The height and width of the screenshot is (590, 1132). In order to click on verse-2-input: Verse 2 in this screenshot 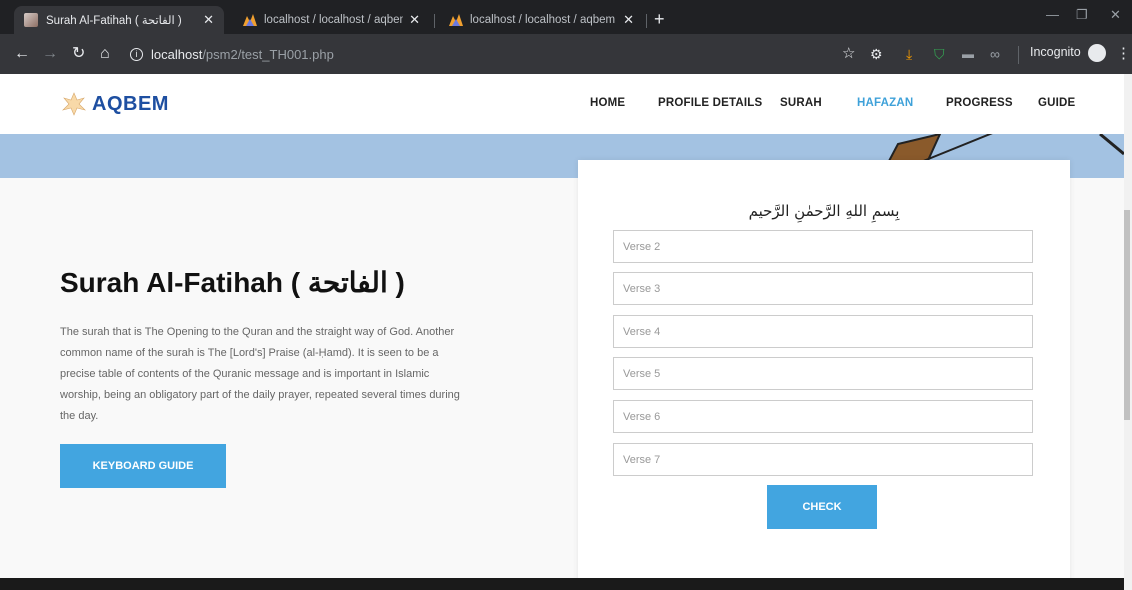, I will do `click(823, 246)`.